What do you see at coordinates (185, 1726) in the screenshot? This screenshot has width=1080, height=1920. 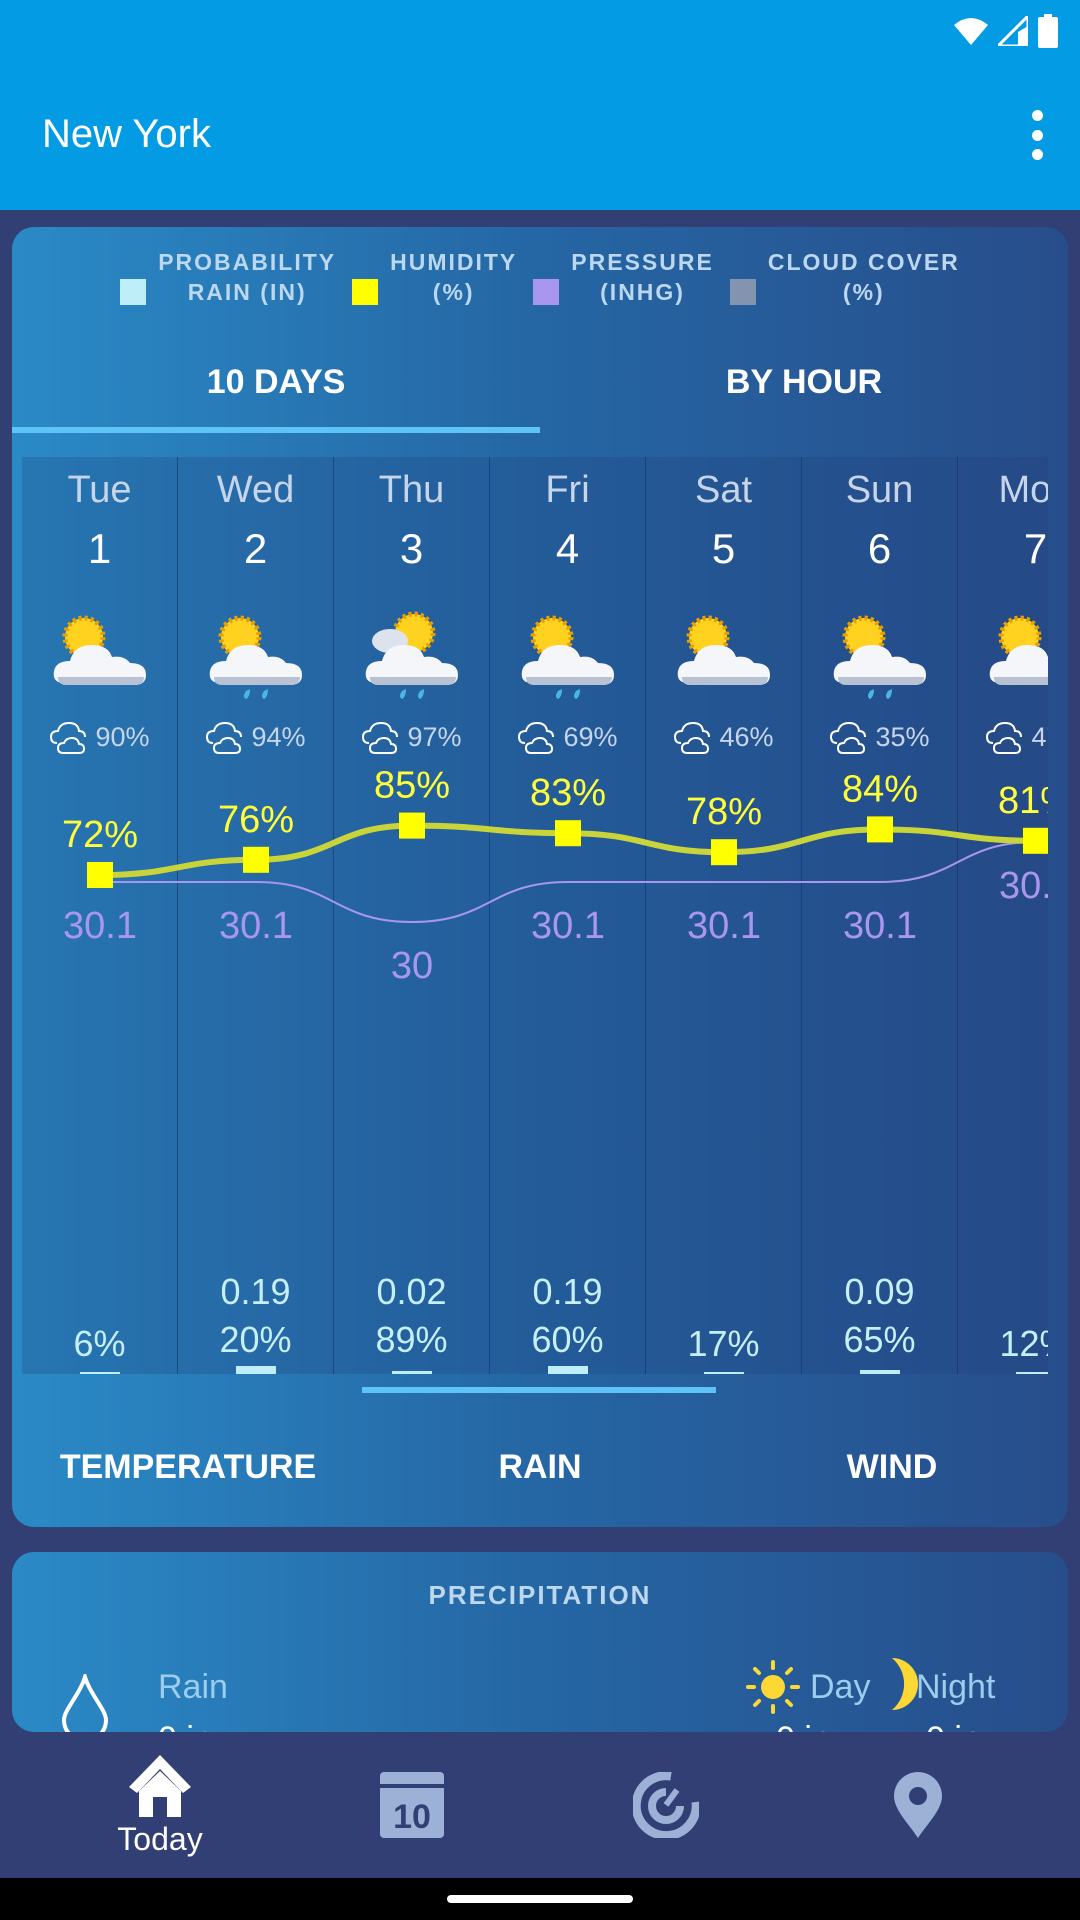 I see `rain-value: 0 in` at bounding box center [185, 1726].